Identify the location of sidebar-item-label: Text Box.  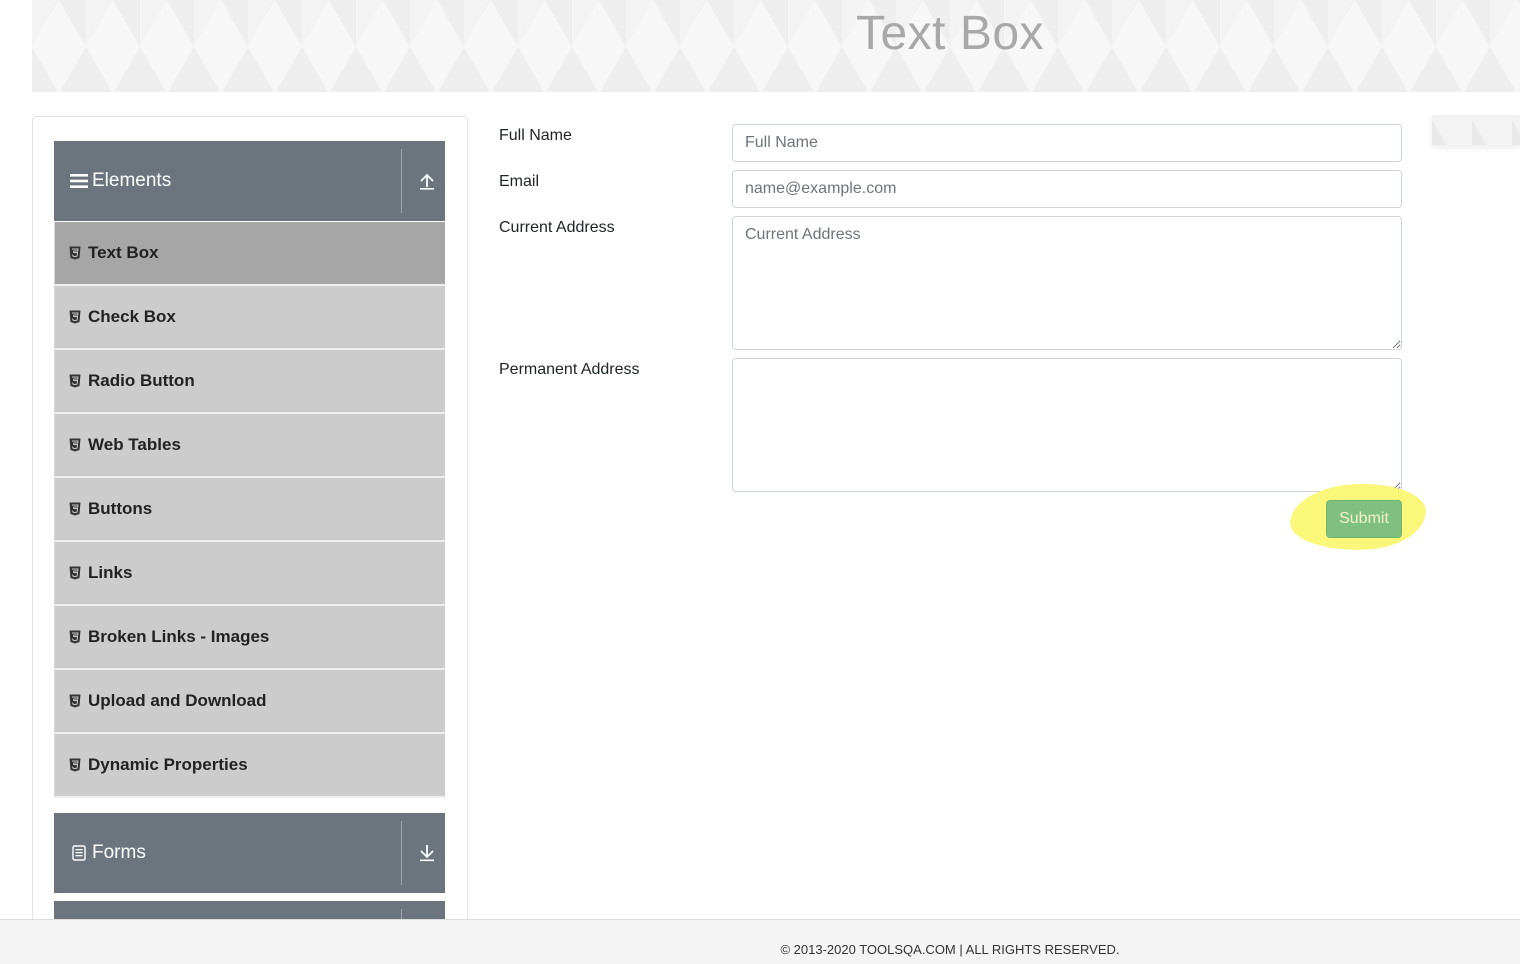
(123, 252).